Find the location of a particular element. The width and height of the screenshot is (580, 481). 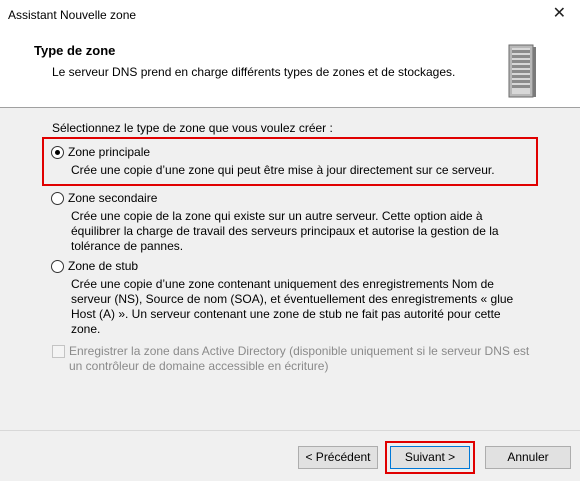

cancel-button: Annuler is located at coordinates (528, 457).